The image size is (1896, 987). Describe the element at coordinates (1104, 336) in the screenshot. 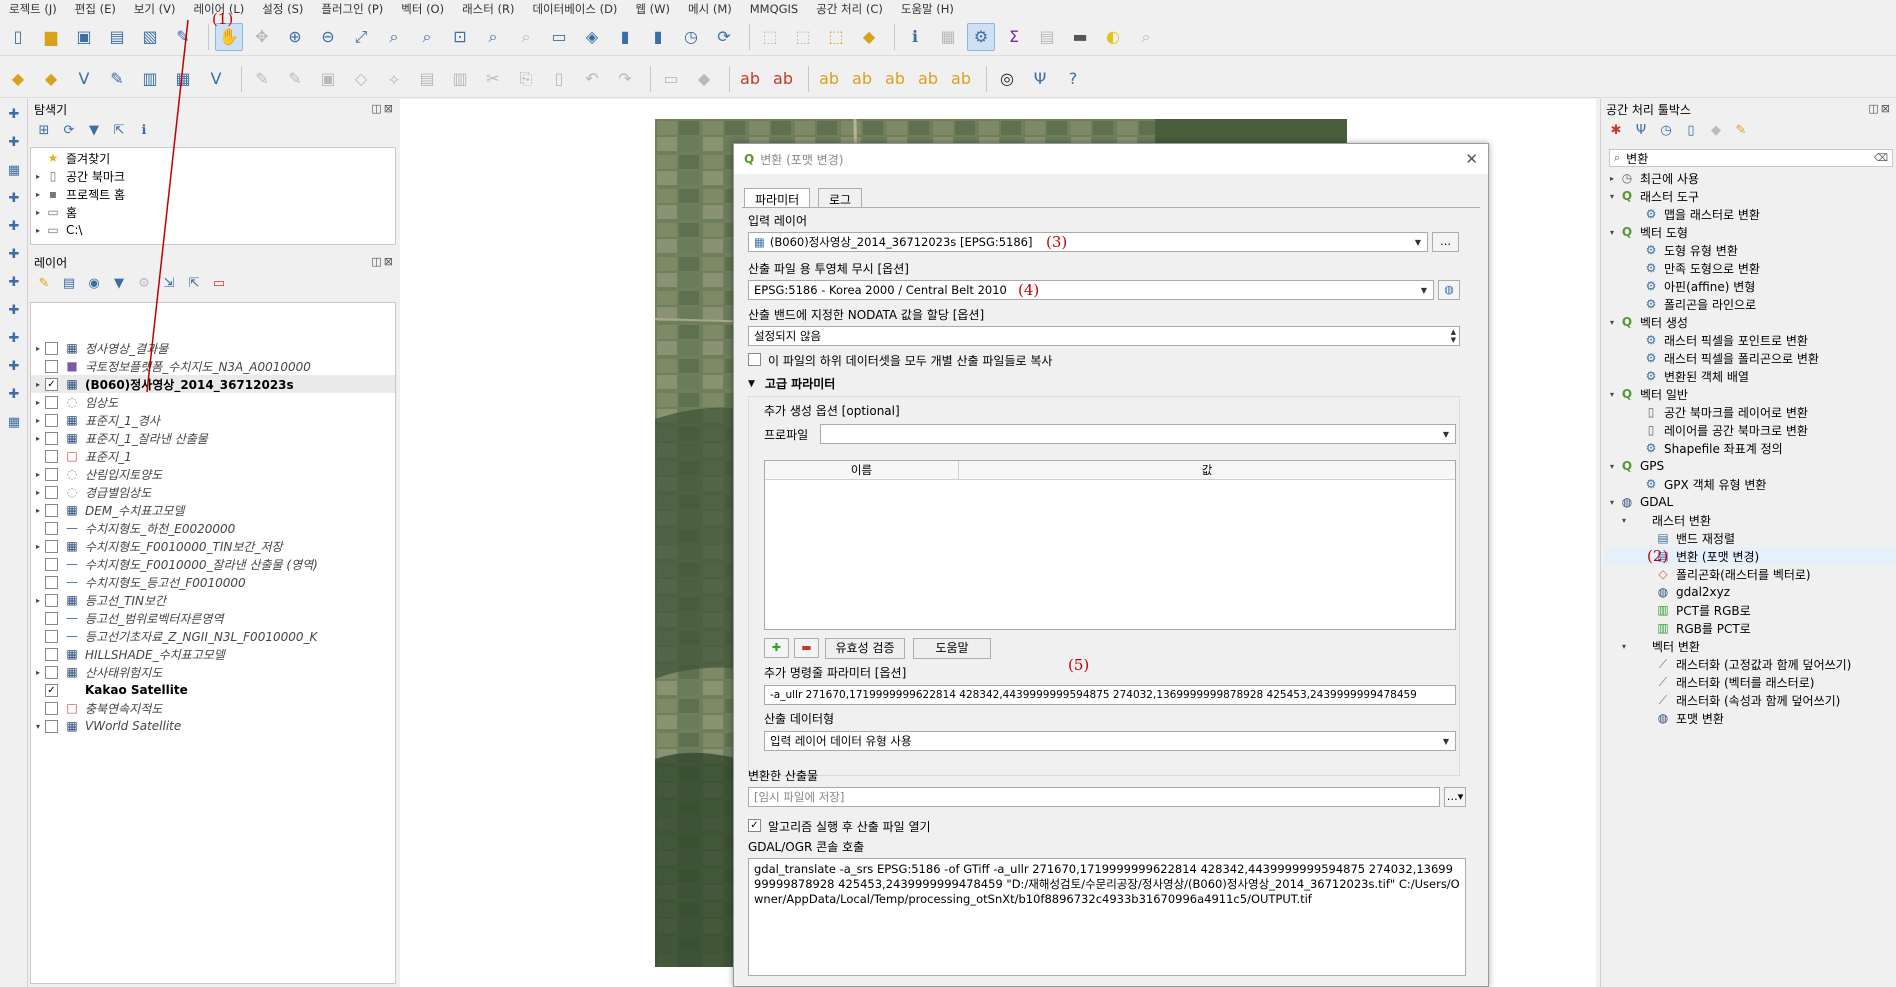

I see `nodata-spinbox: 설정되지 않음 ▲ ▼` at that location.